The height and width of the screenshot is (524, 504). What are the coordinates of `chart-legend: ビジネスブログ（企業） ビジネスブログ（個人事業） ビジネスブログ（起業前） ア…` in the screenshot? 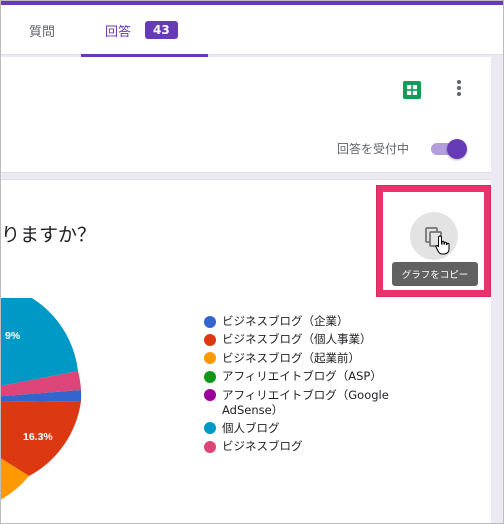 It's located at (309, 386).